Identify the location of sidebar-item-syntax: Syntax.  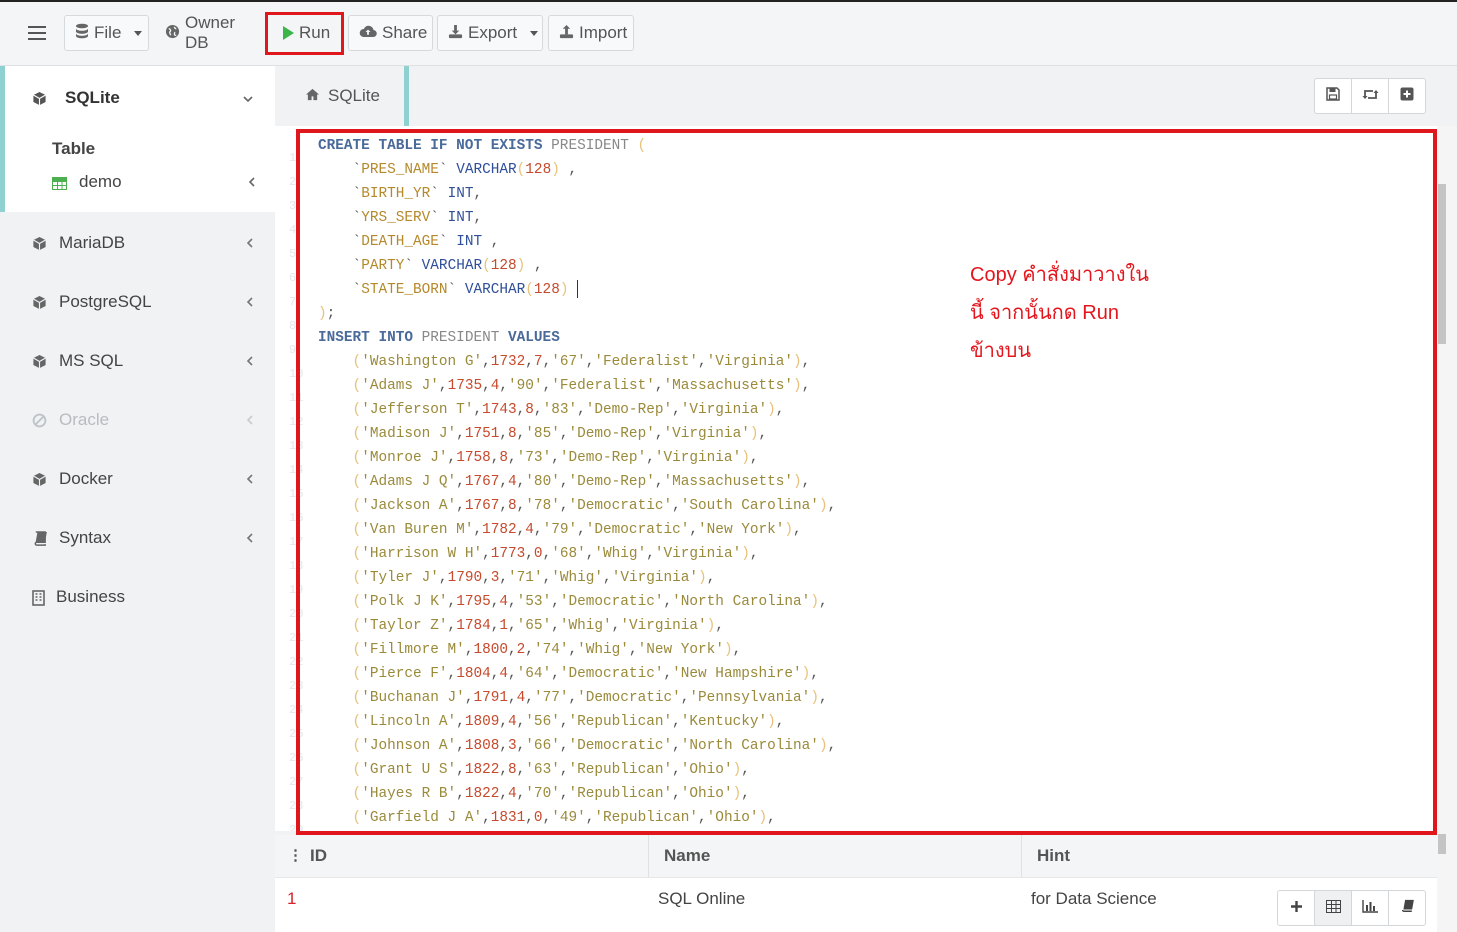
(137, 538).